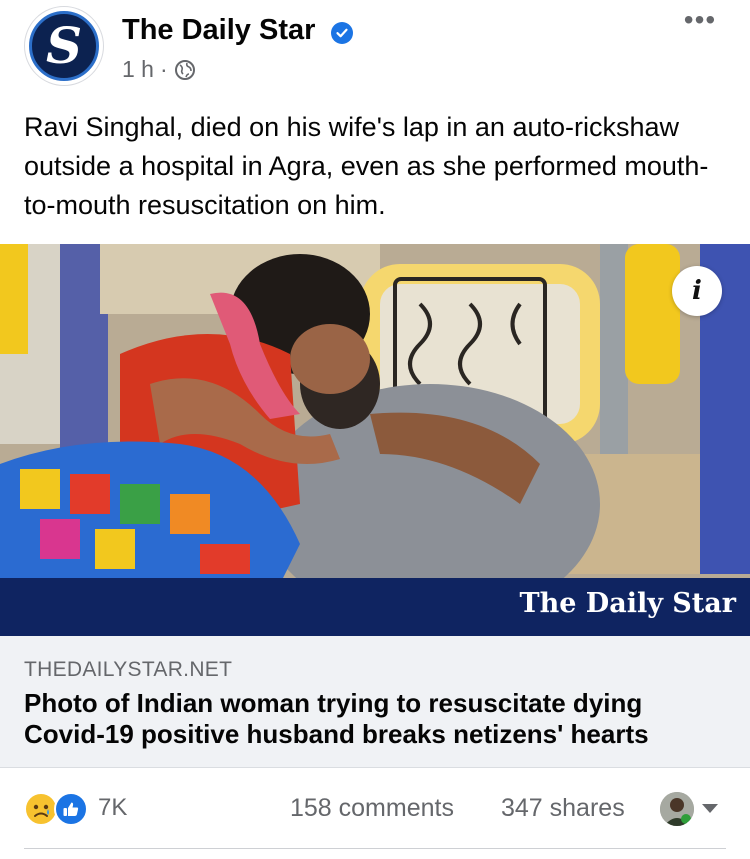 The height and width of the screenshot is (859, 750). I want to click on like-reaction-icon, so click(71, 809).